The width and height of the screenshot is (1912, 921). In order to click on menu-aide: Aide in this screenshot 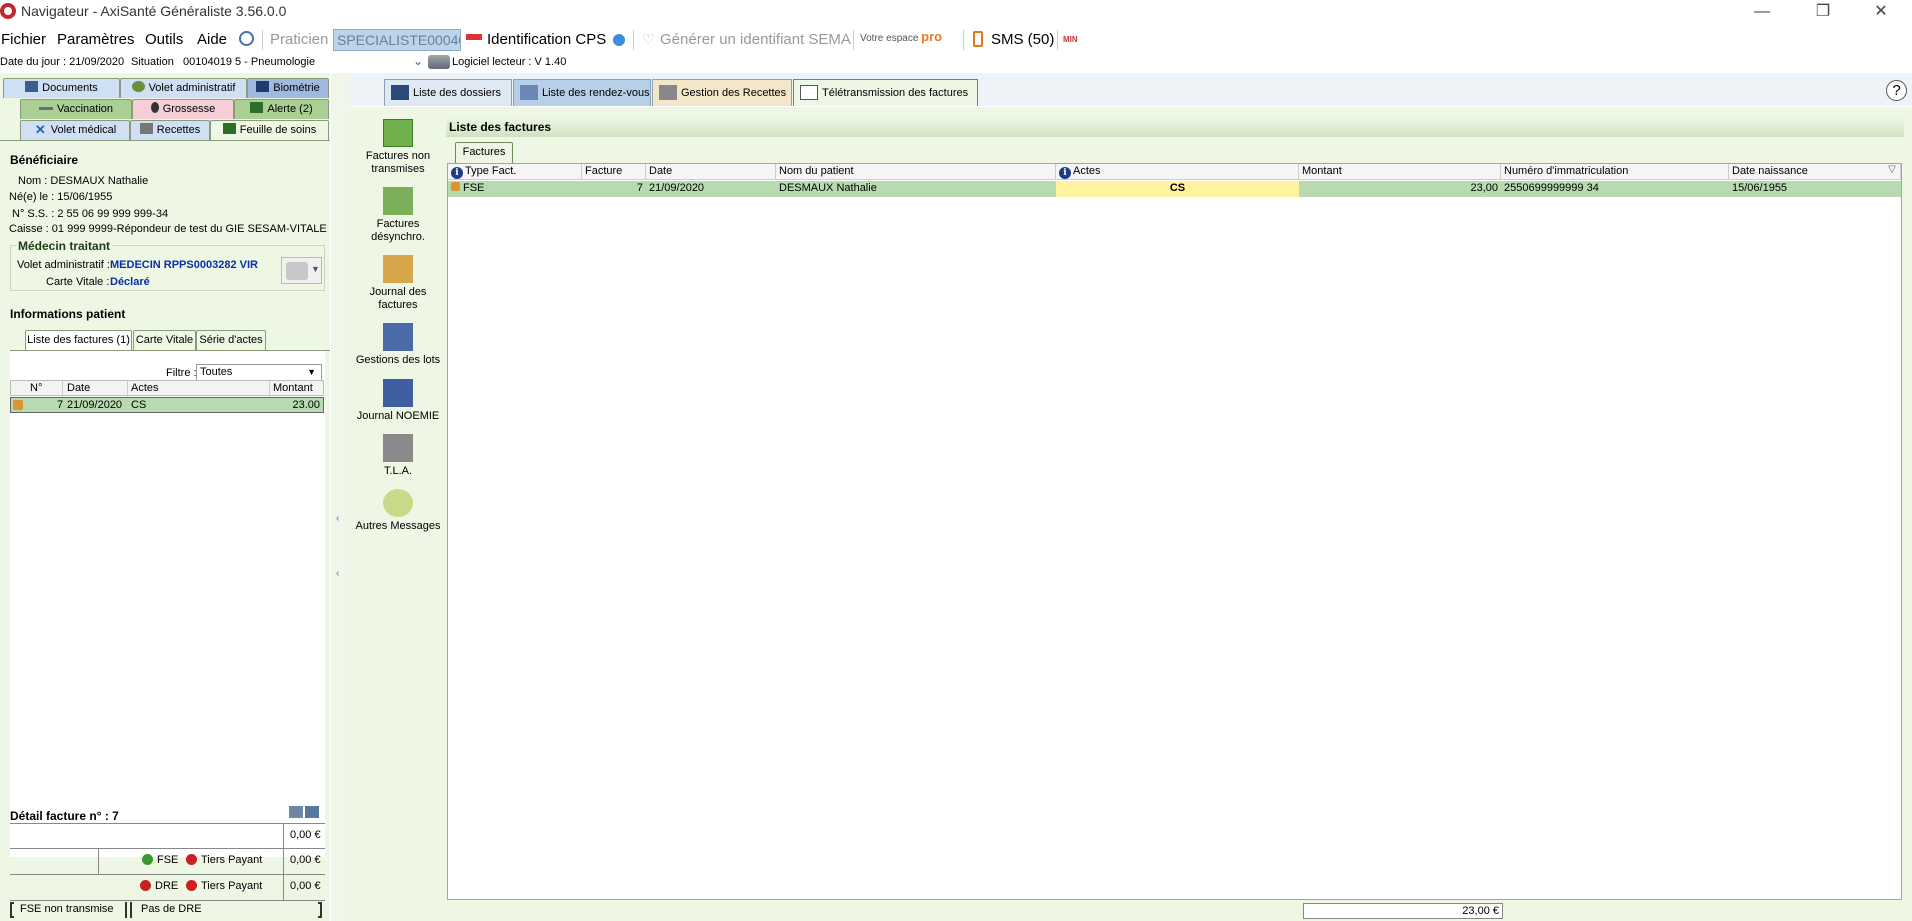, I will do `click(212, 39)`.